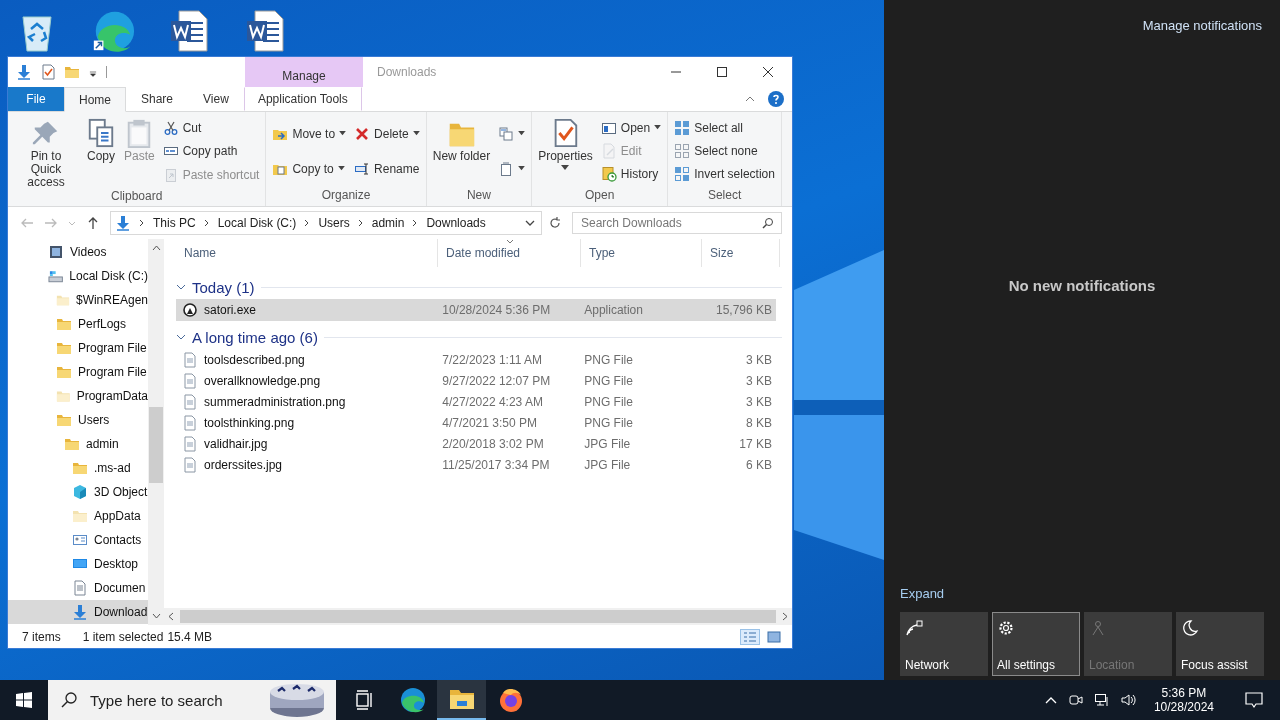 This screenshot has height=720, width=1280. Describe the element at coordinates (476, 359) in the screenshot. I see `file-row: toolsdescribed.png 7/22/2023 1:11 AM PNG File 3 KB` at that location.